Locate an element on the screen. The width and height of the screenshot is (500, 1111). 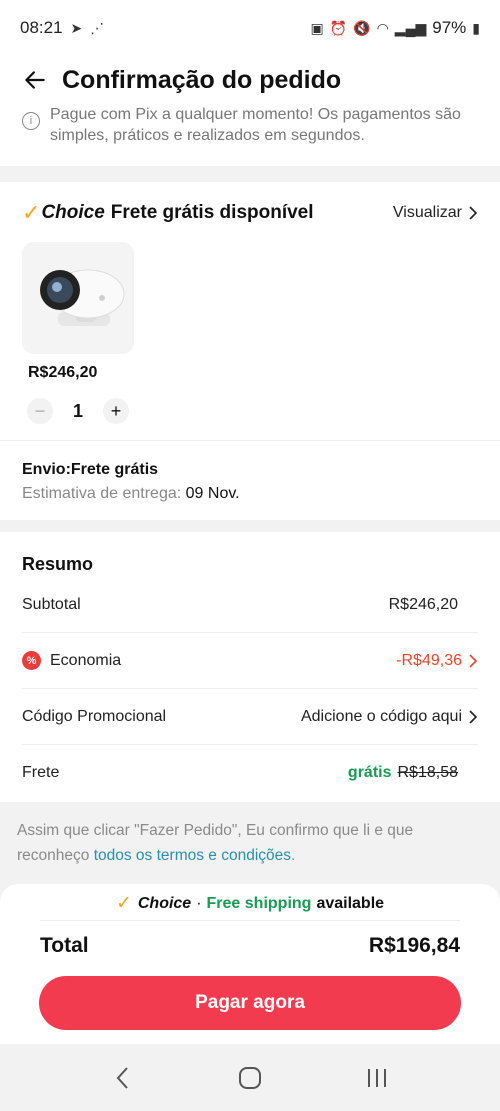
system-nav-bar is located at coordinates (250, 1077).